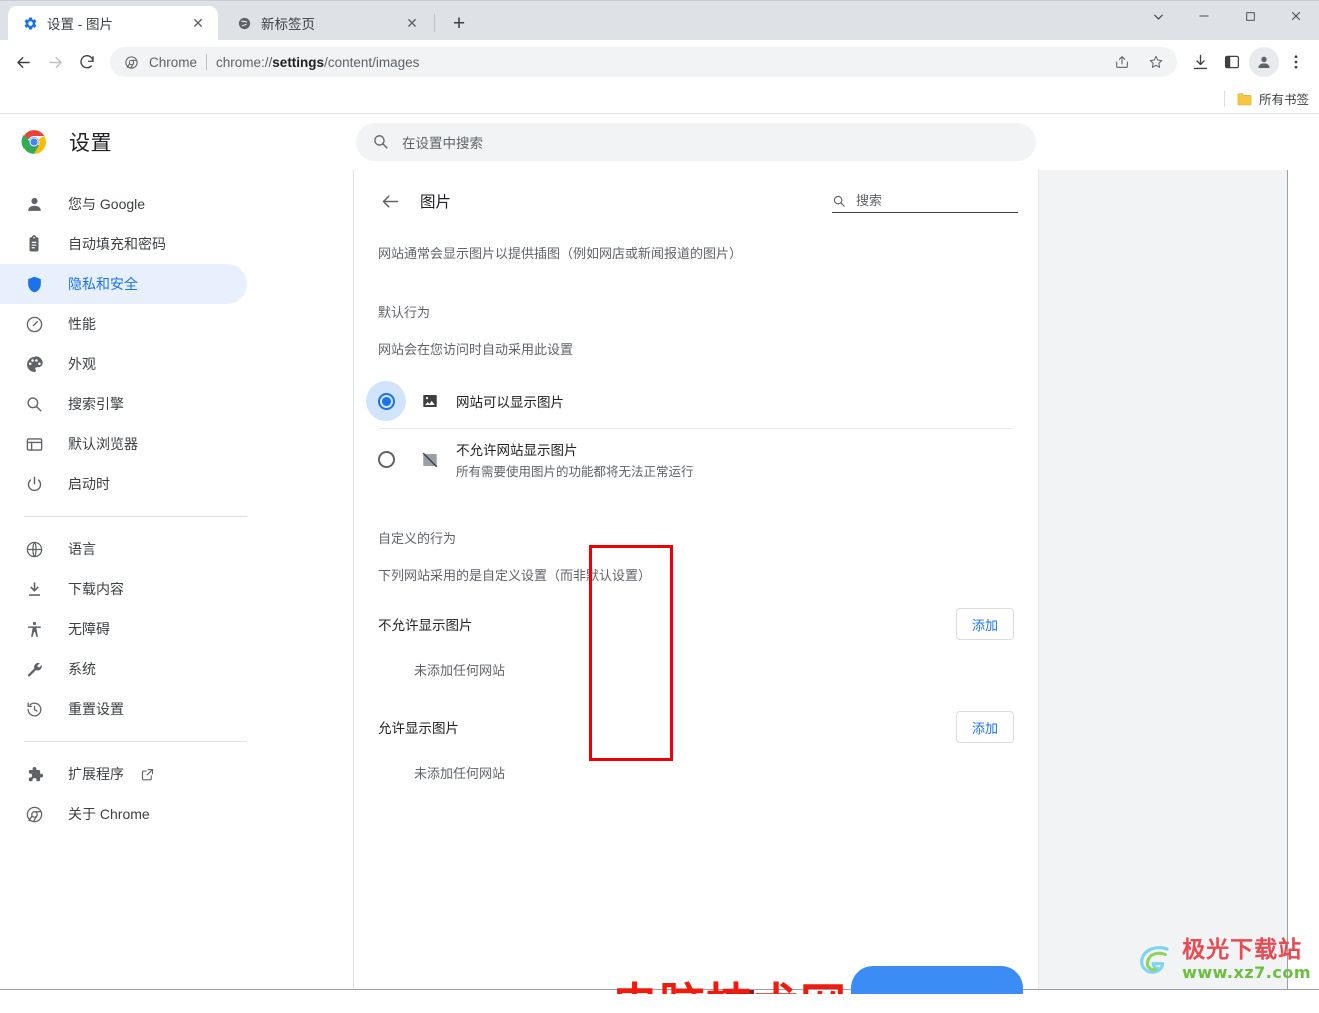 The image size is (1319, 1013). What do you see at coordinates (984, 624) in the screenshot?
I see `add-button-block: 添加` at bounding box center [984, 624].